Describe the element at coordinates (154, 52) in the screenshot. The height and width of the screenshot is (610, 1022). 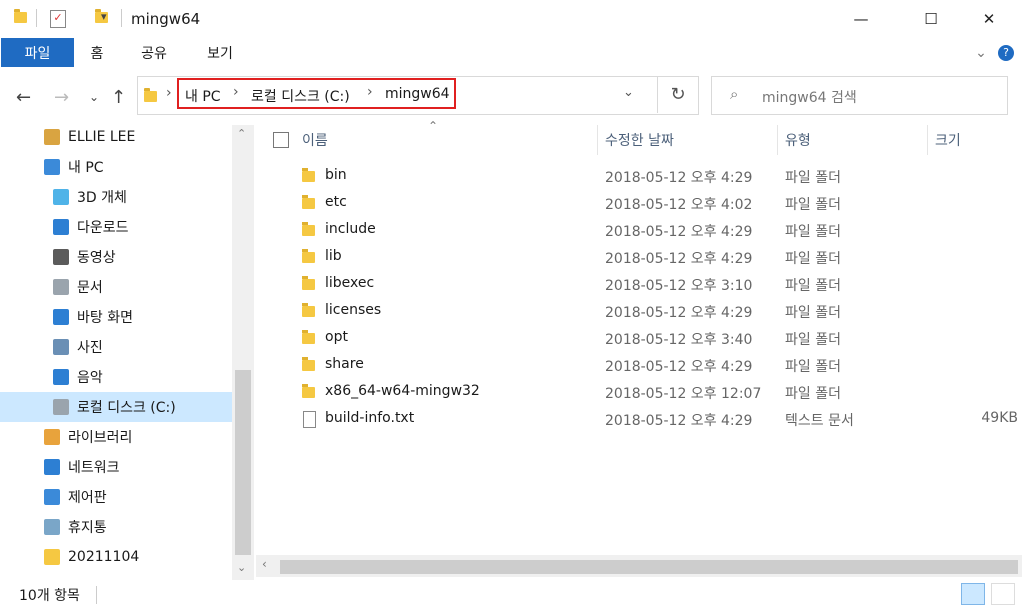
I see `tab-share: 공유` at that location.